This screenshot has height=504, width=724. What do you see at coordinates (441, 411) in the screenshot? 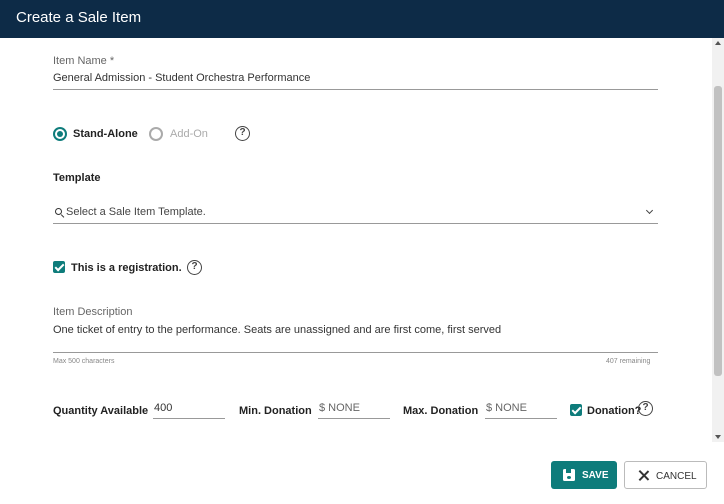
I see `max-donation-label: Max. Donation` at bounding box center [441, 411].